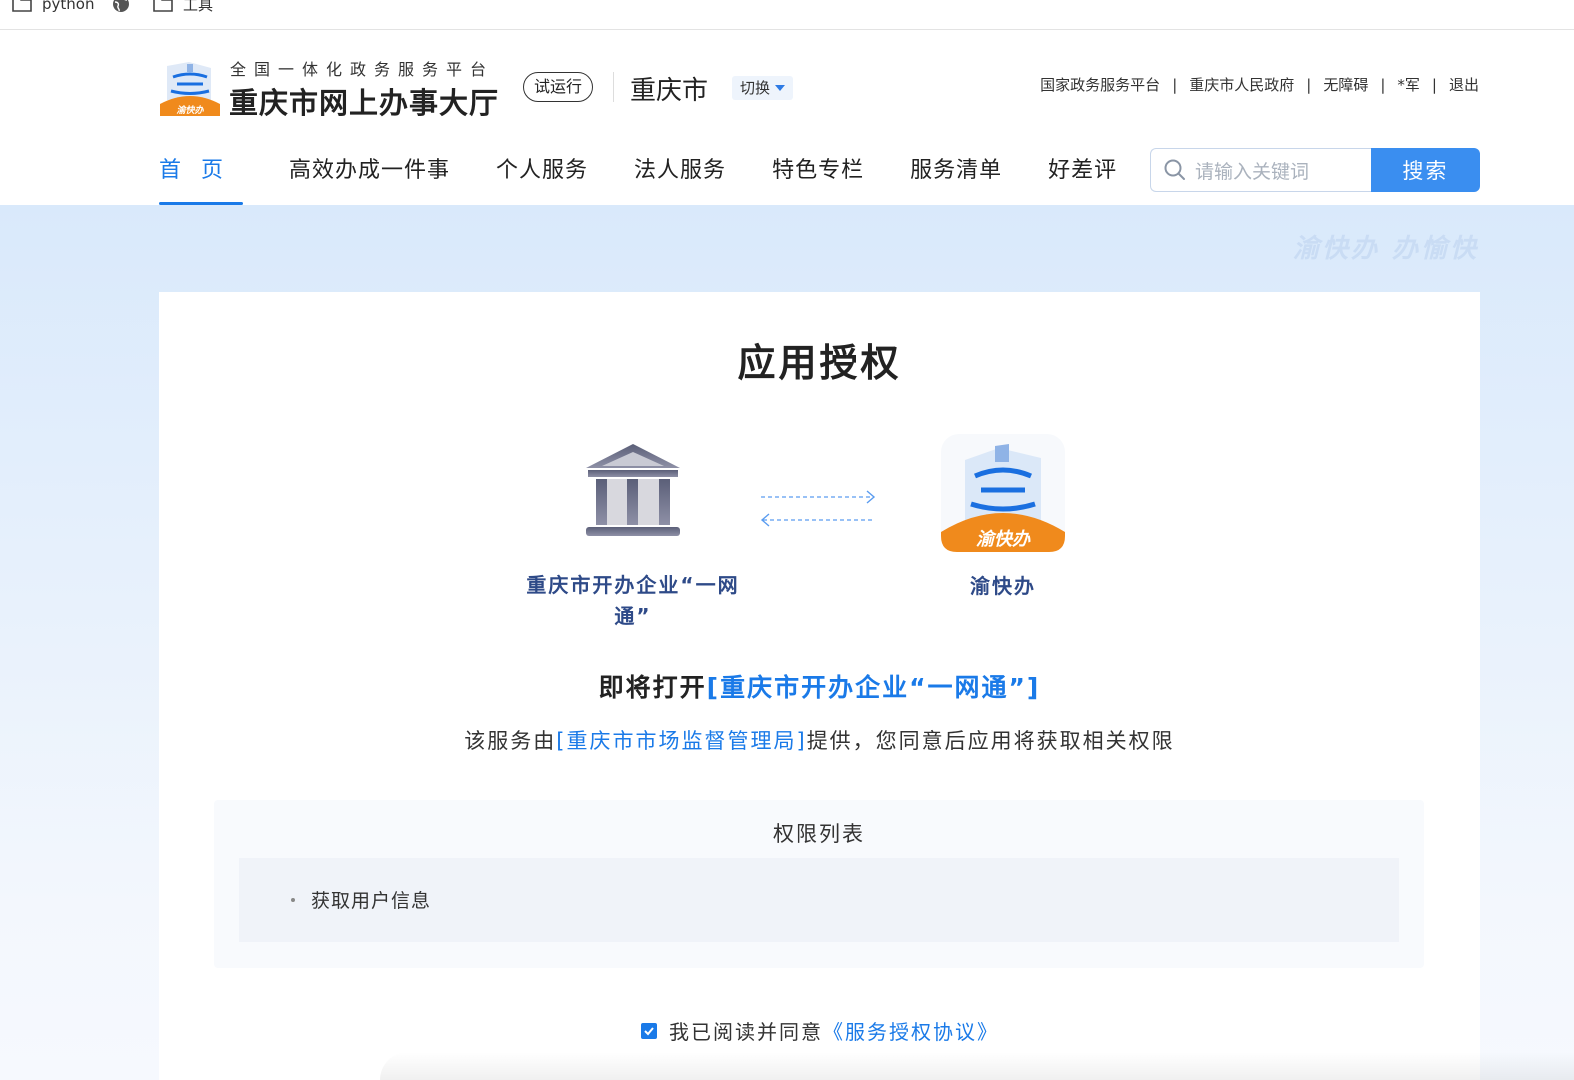  Describe the element at coordinates (542, 178) in the screenshot. I see `nav-item-personal-services: 个人服务` at that location.